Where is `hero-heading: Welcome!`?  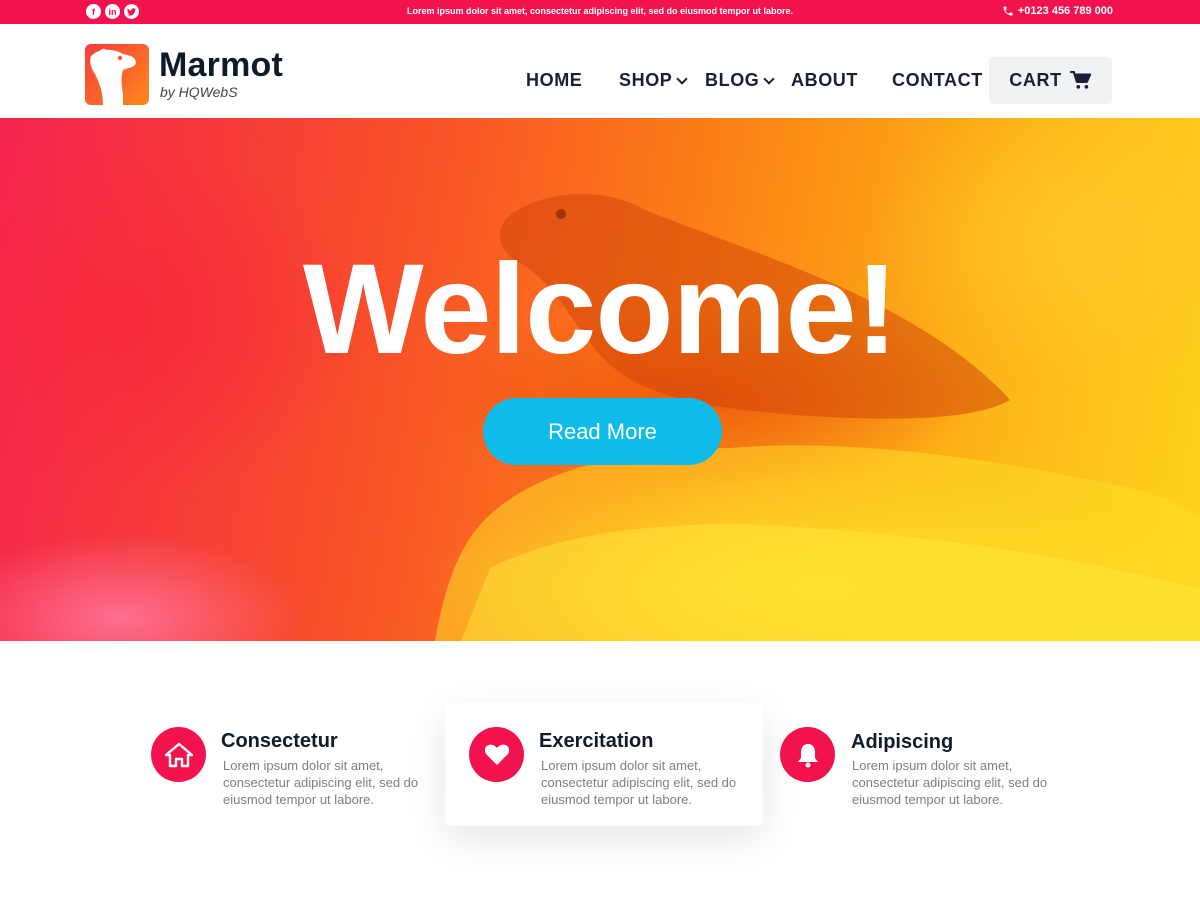 hero-heading: Welcome! is located at coordinates (600, 309).